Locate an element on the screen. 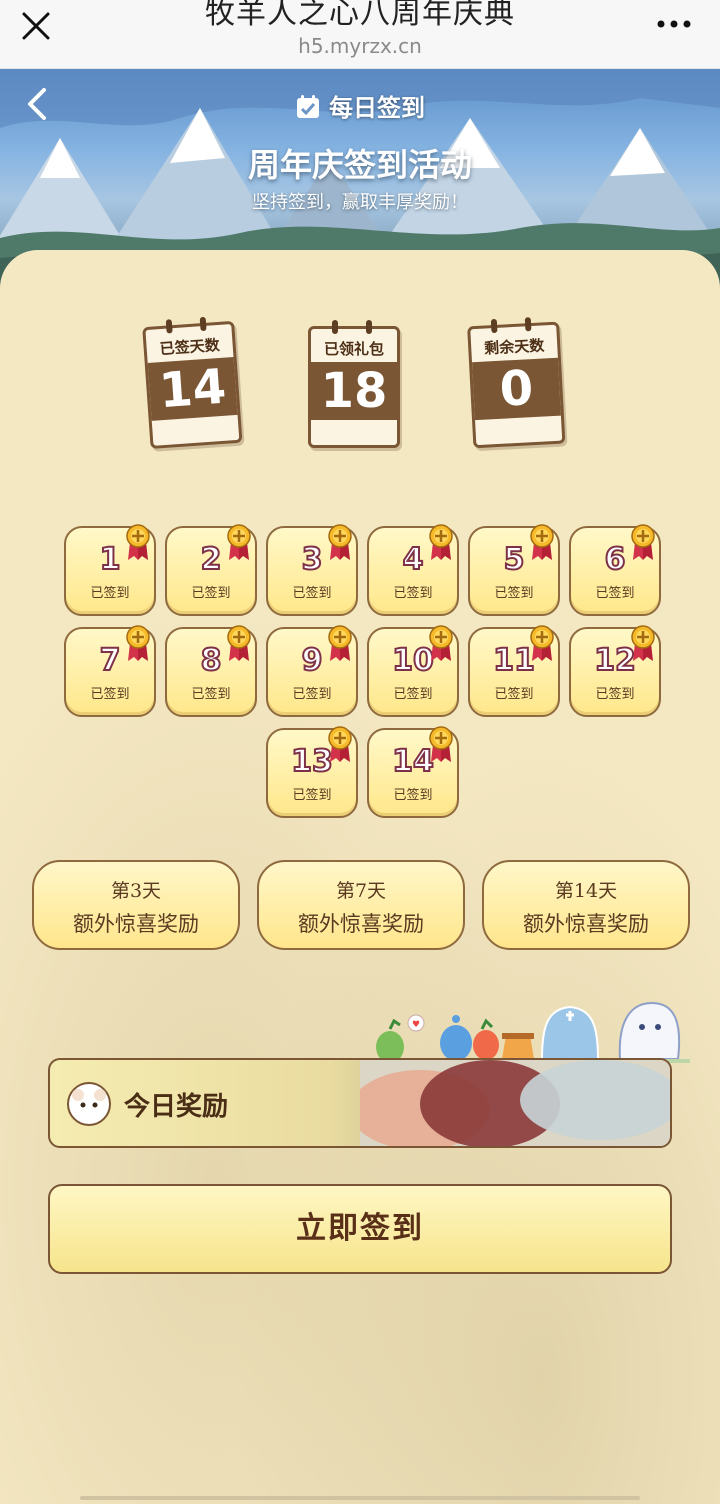 This screenshot has width=720, height=1504. day-tile: 14 已签到 is located at coordinates (413, 772).